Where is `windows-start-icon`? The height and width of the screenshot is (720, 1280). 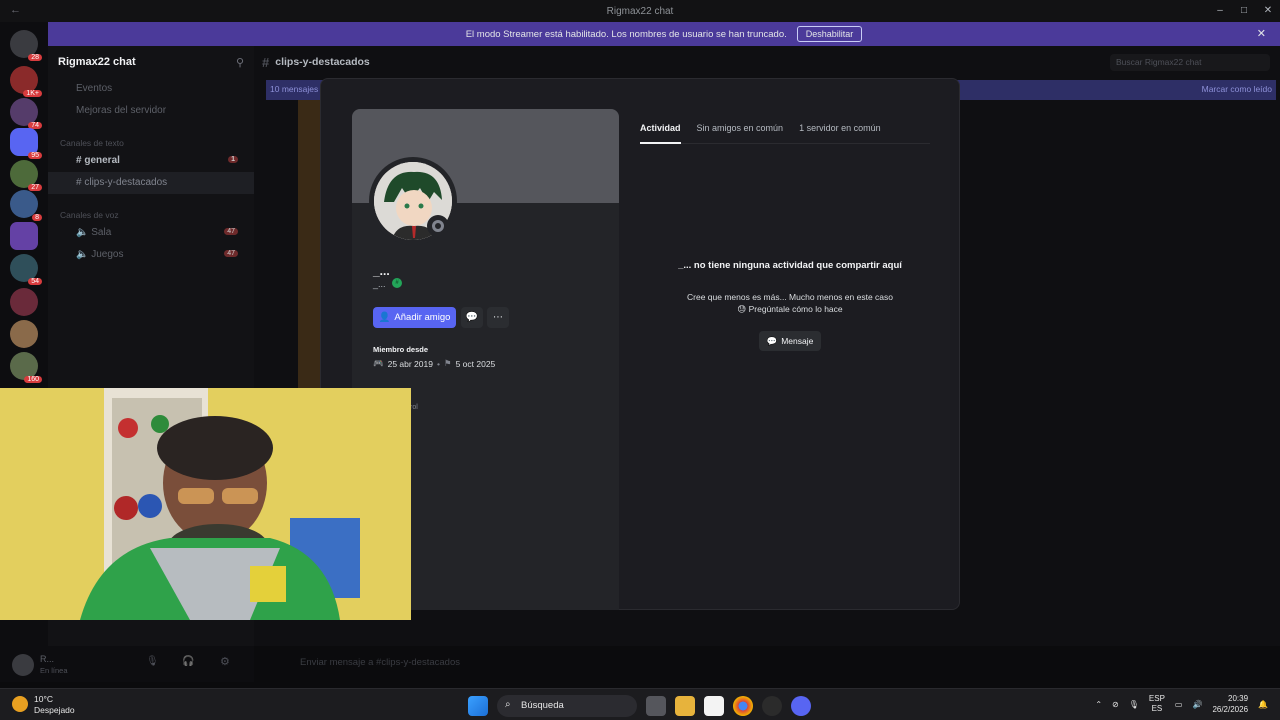 windows-start-icon is located at coordinates (478, 706).